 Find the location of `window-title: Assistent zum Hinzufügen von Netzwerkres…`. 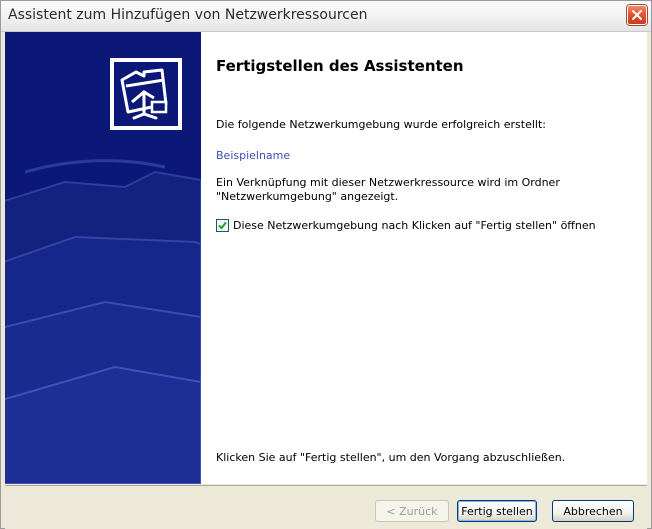

window-title: Assistent zum Hinzufügen von Netzwerkres… is located at coordinates (188, 15).